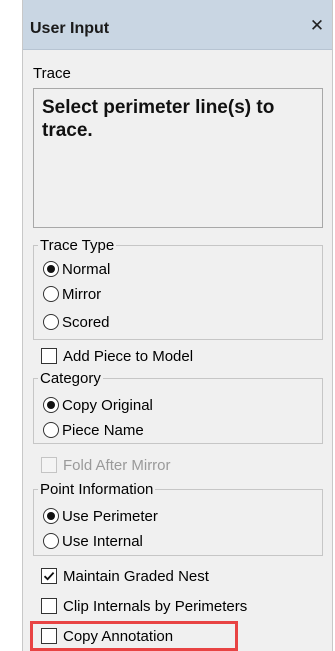 The width and height of the screenshot is (335, 651). What do you see at coordinates (51, 405) in the screenshot?
I see `radio-copy-original-indicator` at bounding box center [51, 405].